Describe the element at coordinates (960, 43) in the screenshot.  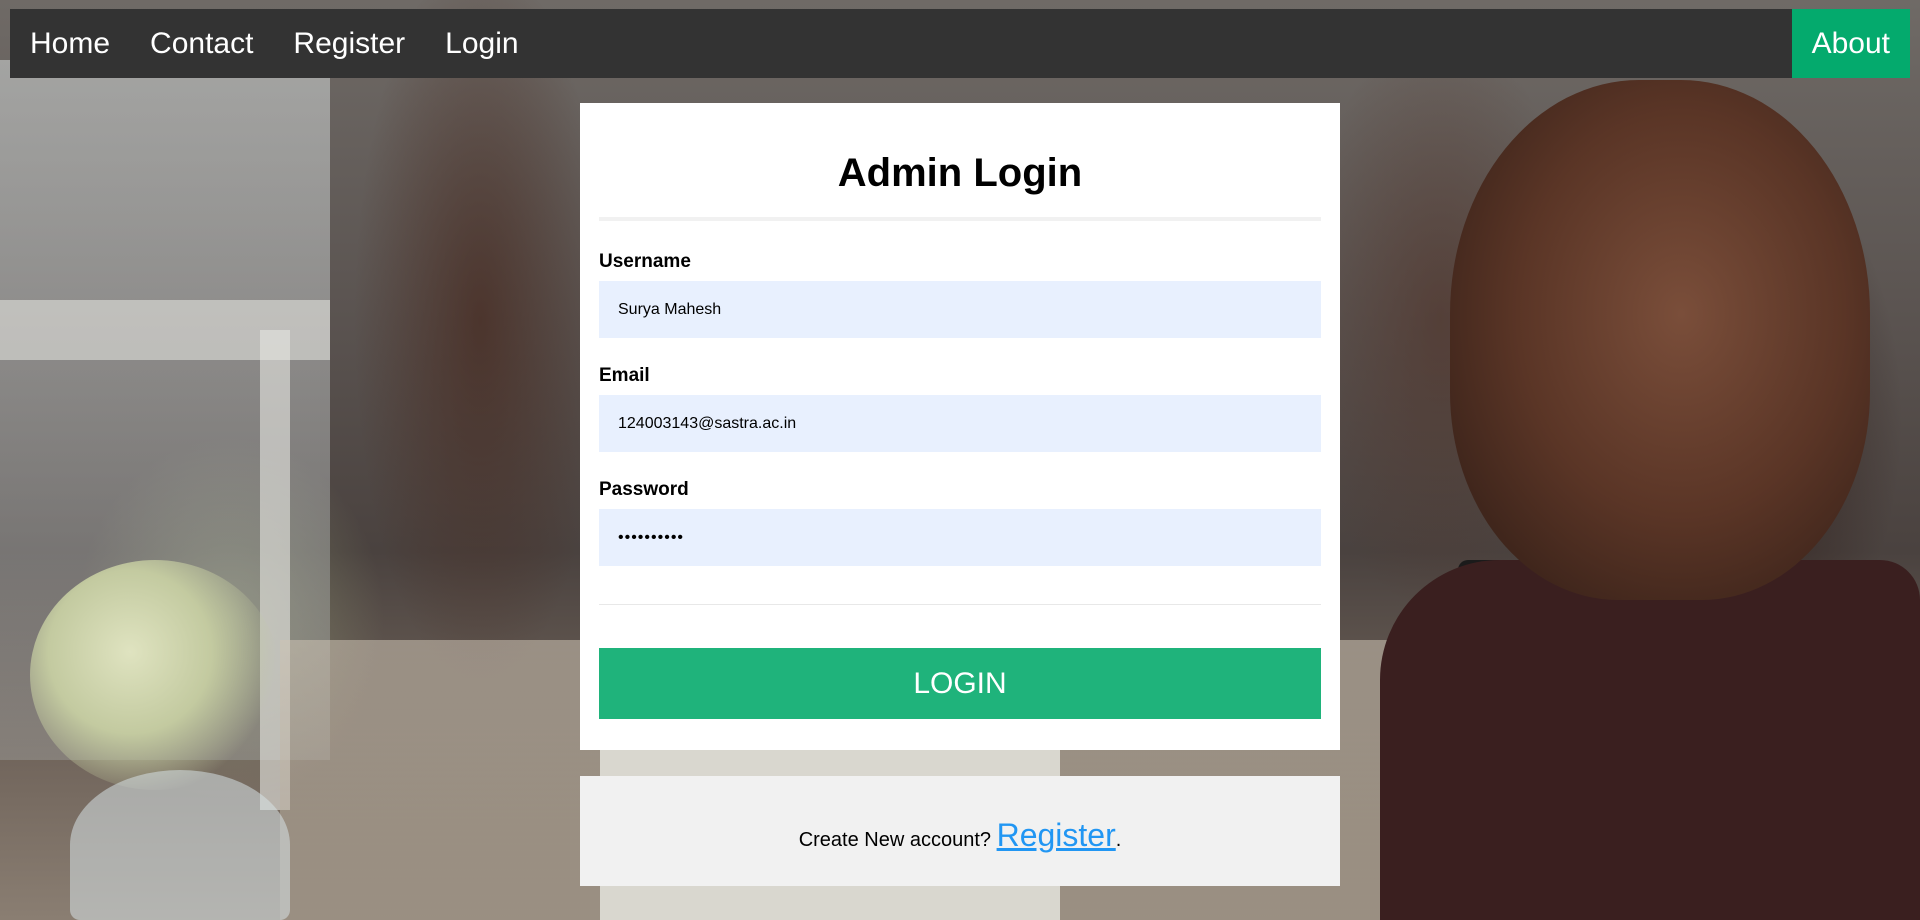
I see `top-navbar: Home Contact Register Login About` at that location.